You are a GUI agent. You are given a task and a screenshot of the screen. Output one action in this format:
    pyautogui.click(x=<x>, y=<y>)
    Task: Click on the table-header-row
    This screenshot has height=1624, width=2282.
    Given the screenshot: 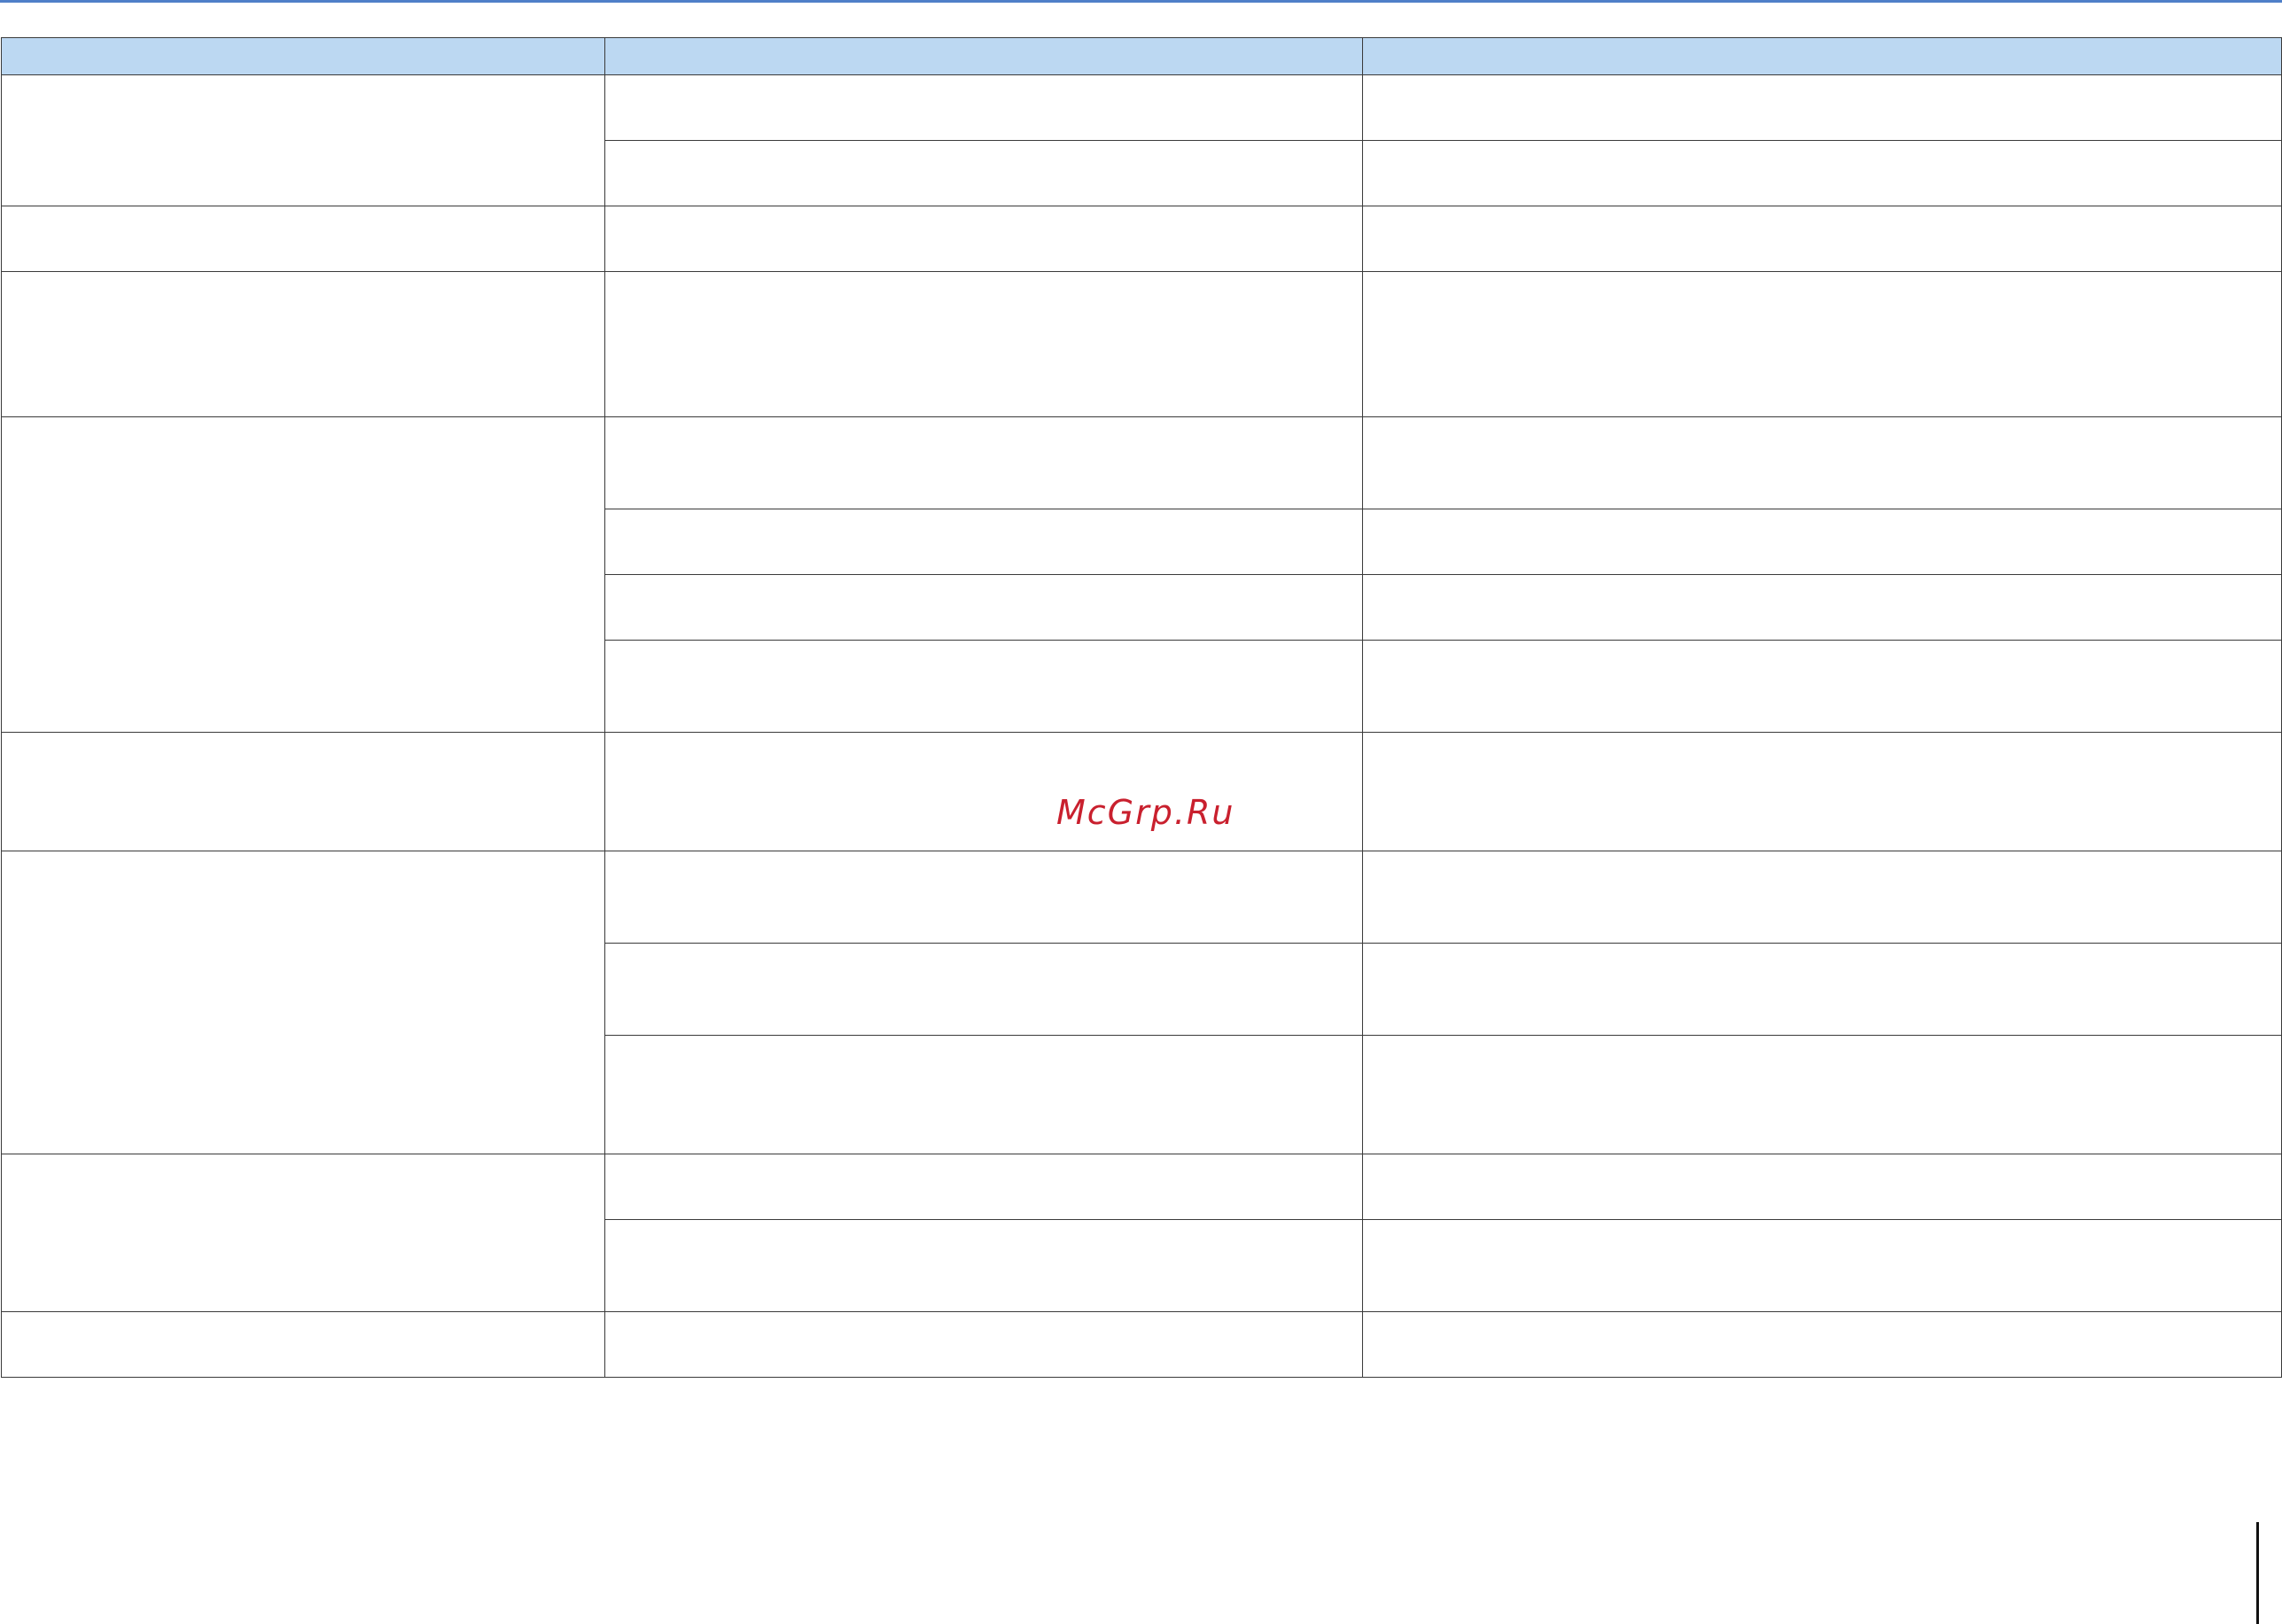 What is the action you would take?
    pyautogui.click(x=1141, y=56)
    